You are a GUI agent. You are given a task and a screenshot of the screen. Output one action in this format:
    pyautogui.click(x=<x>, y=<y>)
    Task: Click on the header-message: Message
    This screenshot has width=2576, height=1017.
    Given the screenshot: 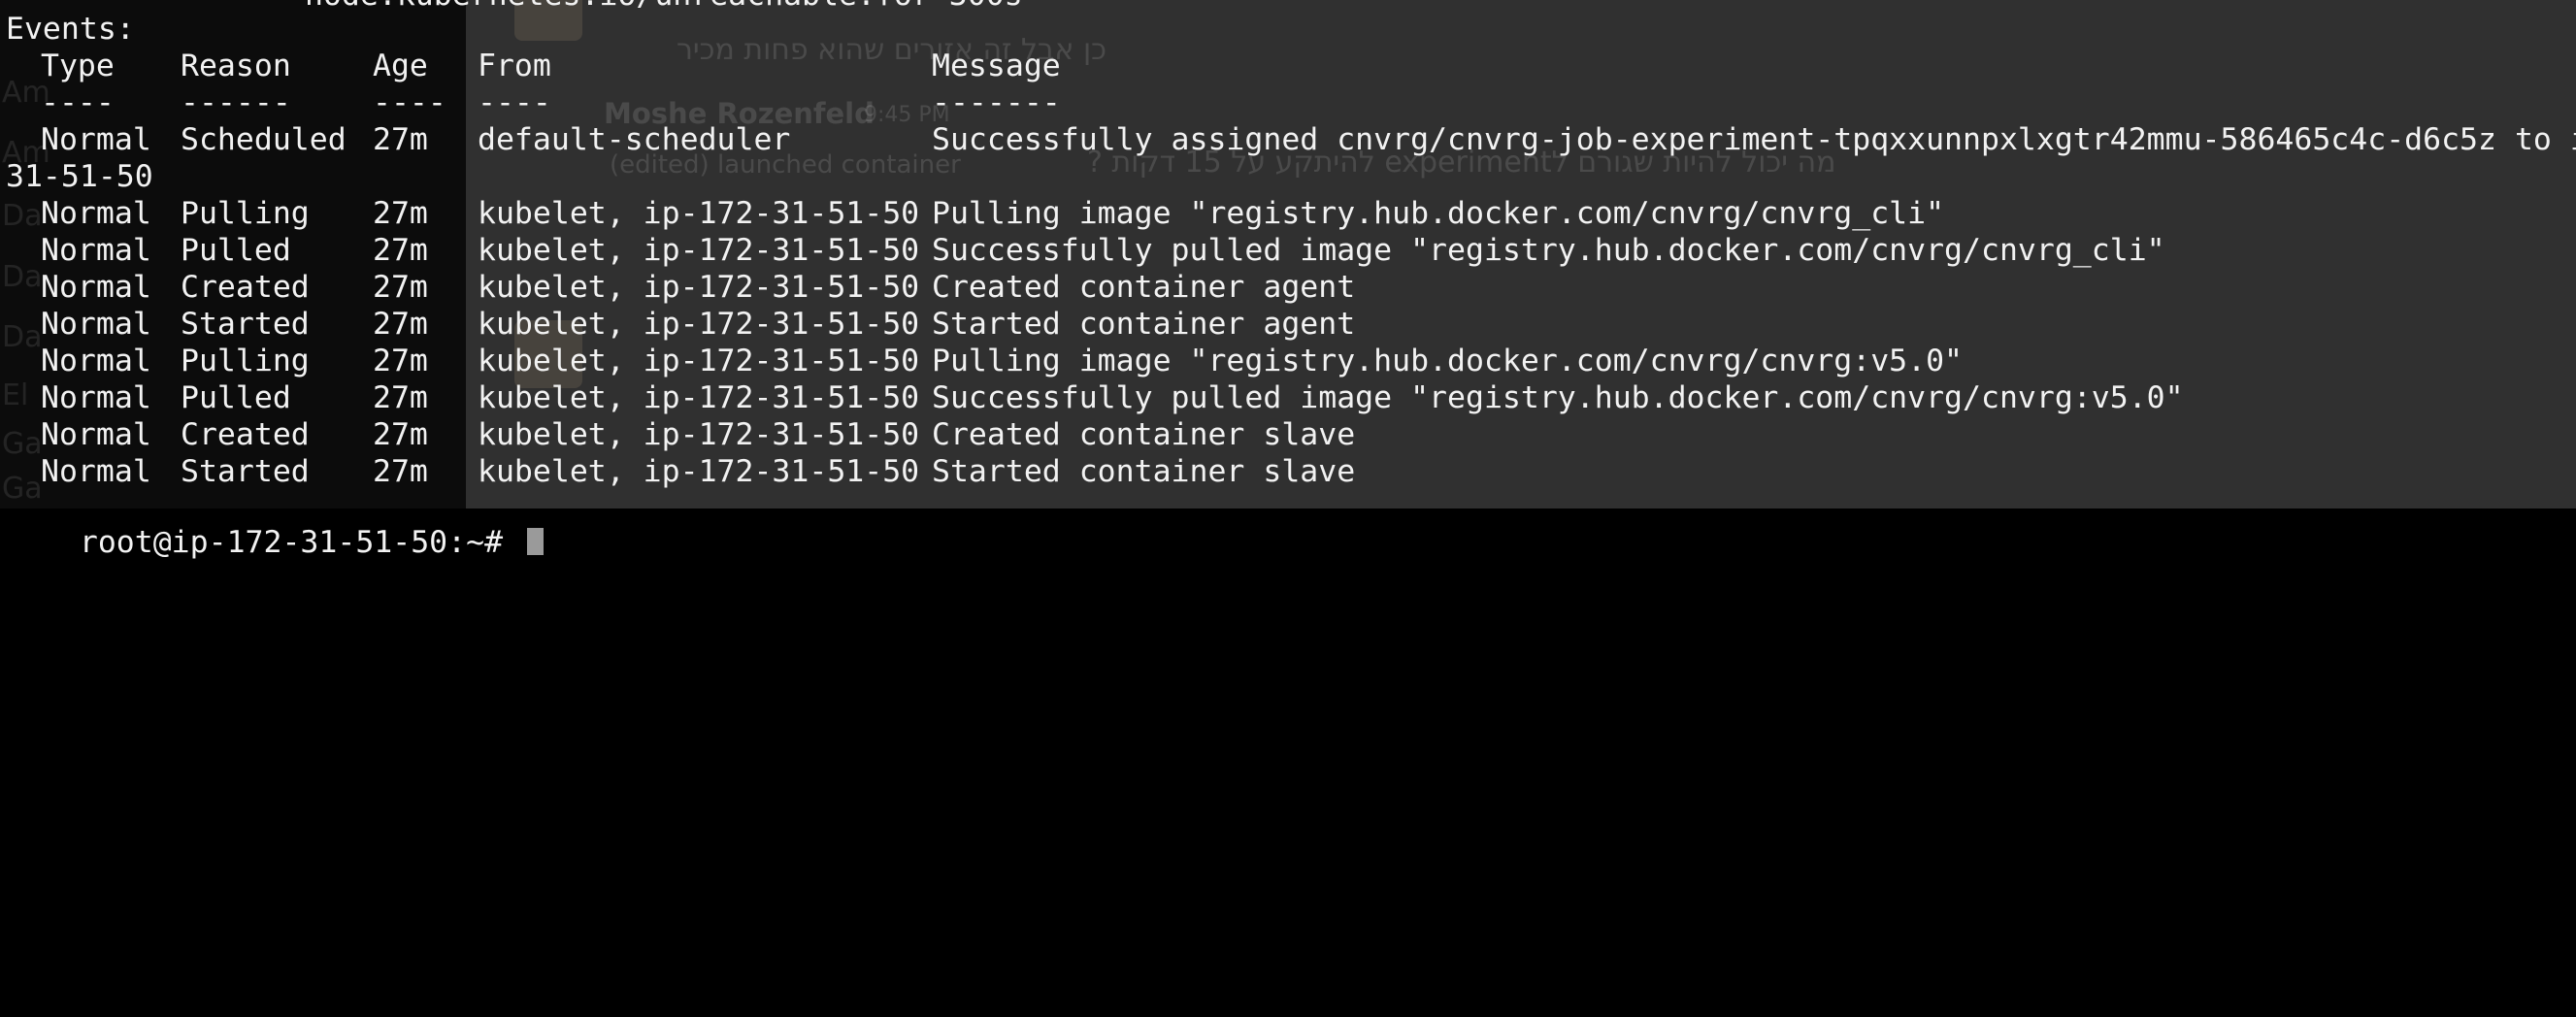 What is the action you would take?
    pyautogui.click(x=997, y=66)
    